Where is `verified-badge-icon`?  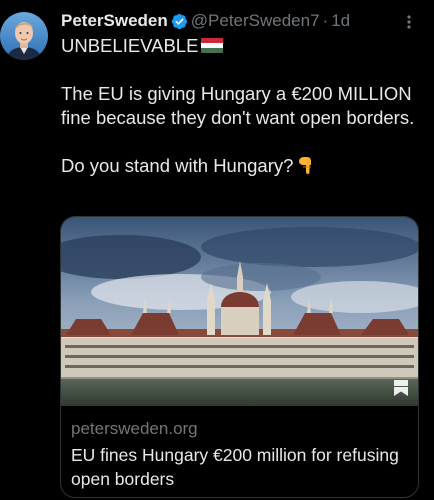 verified-badge-icon is located at coordinates (179, 21).